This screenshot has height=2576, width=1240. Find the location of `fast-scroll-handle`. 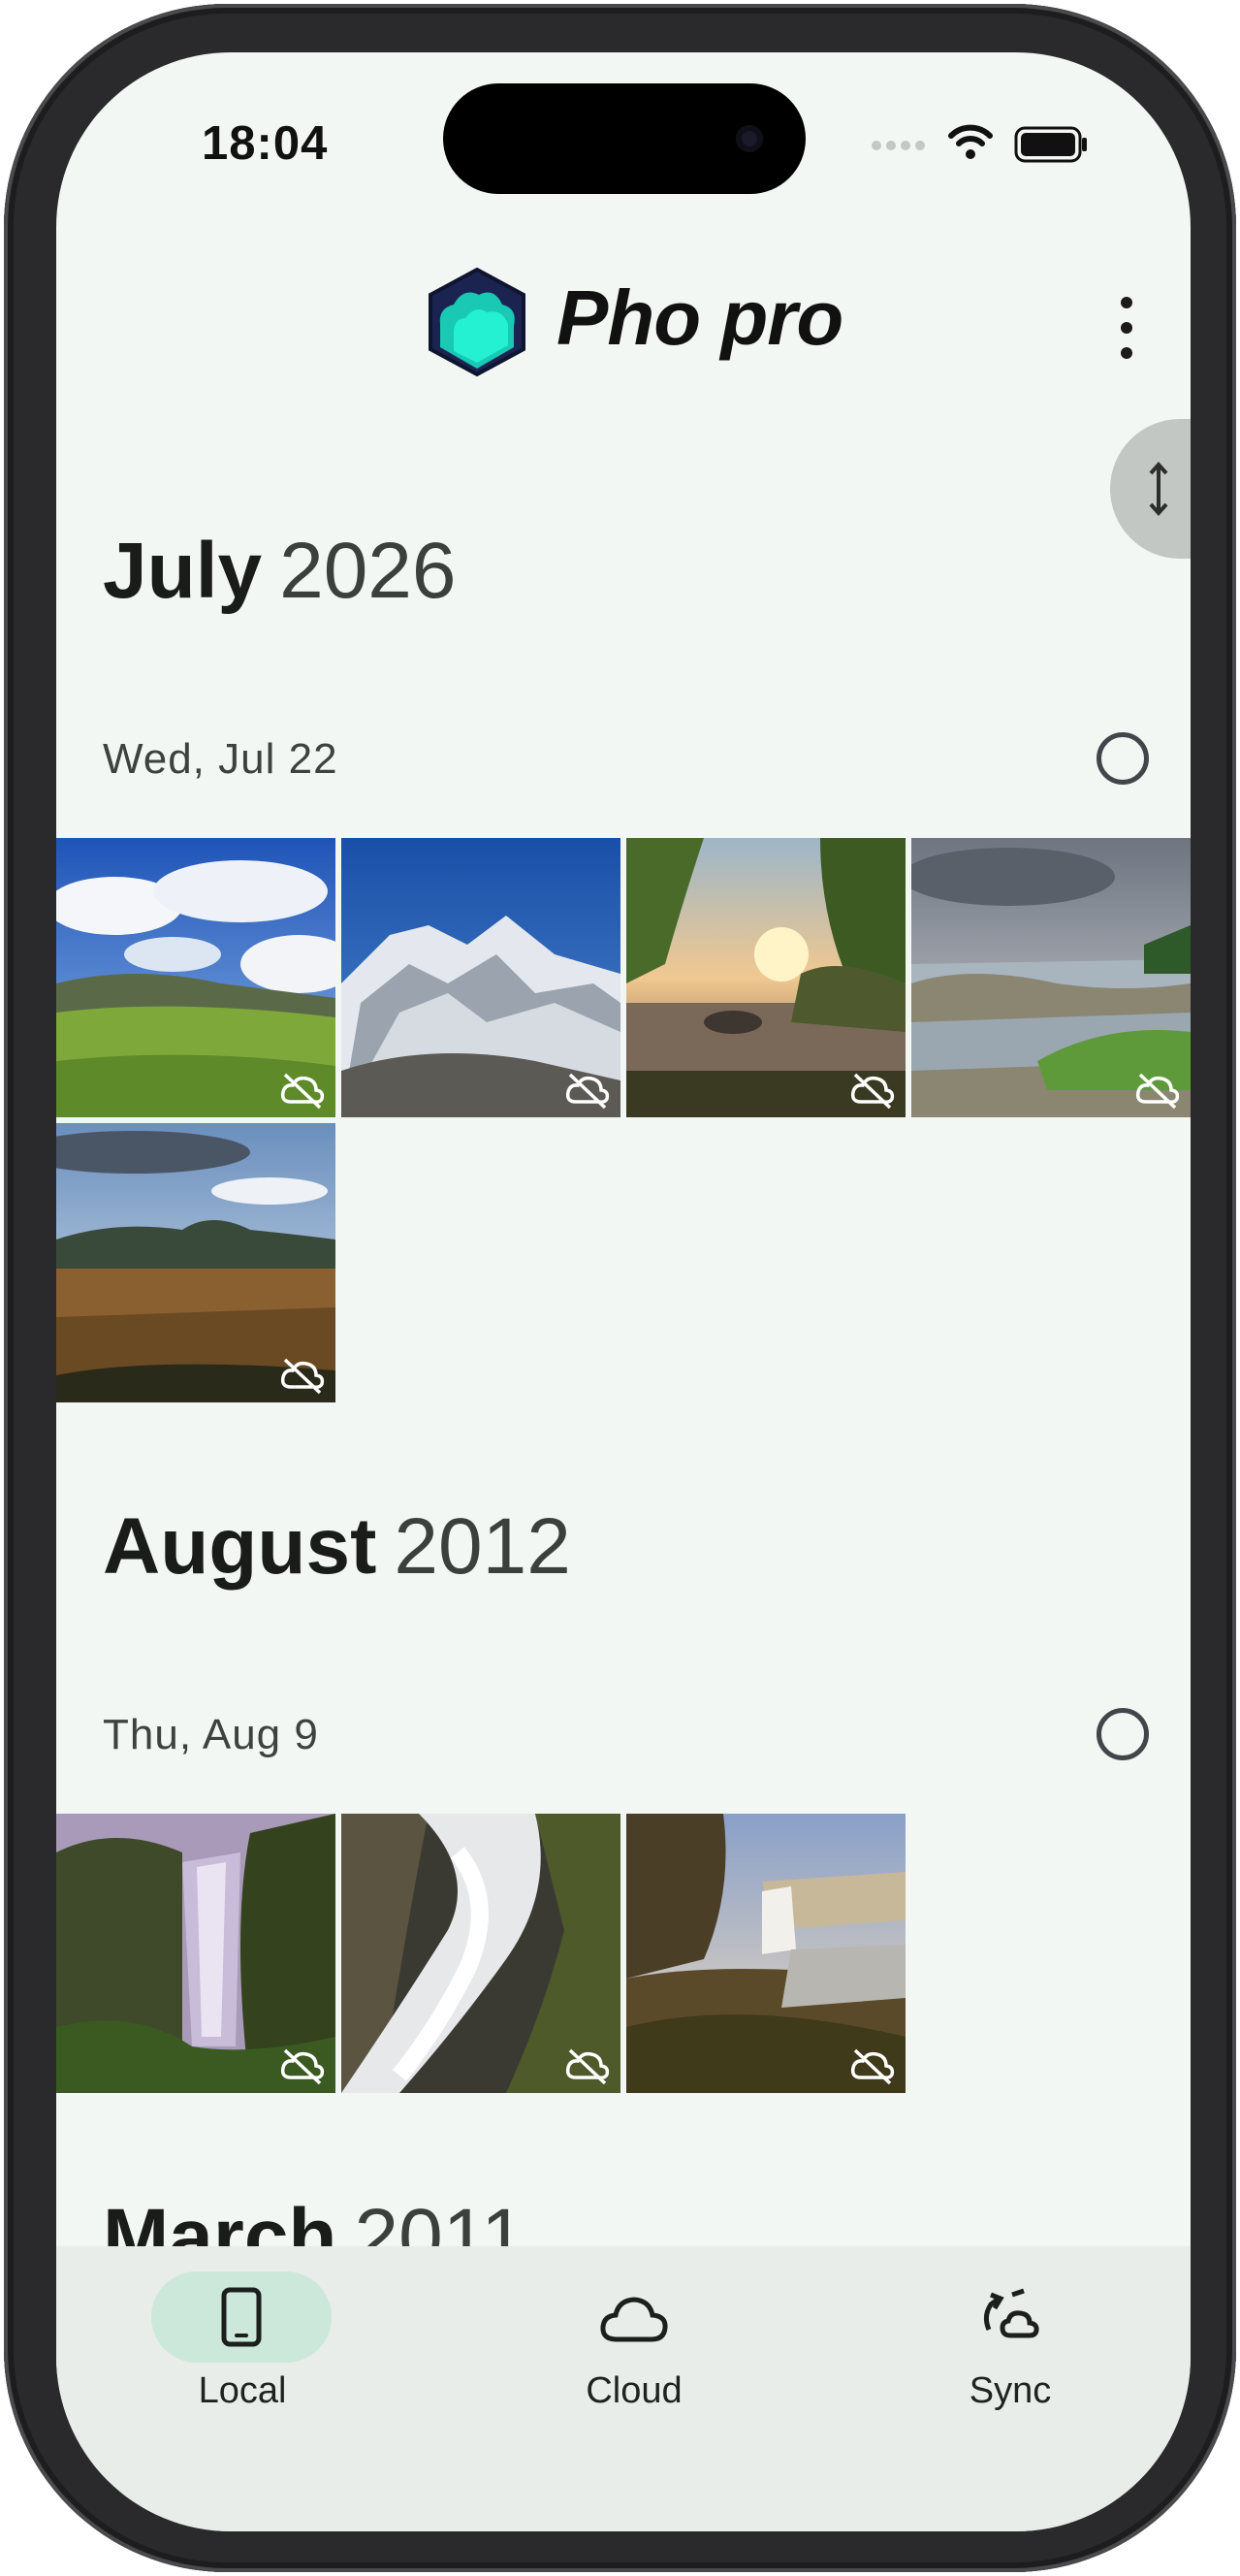

fast-scroll-handle is located at coordinates (1151, 489).